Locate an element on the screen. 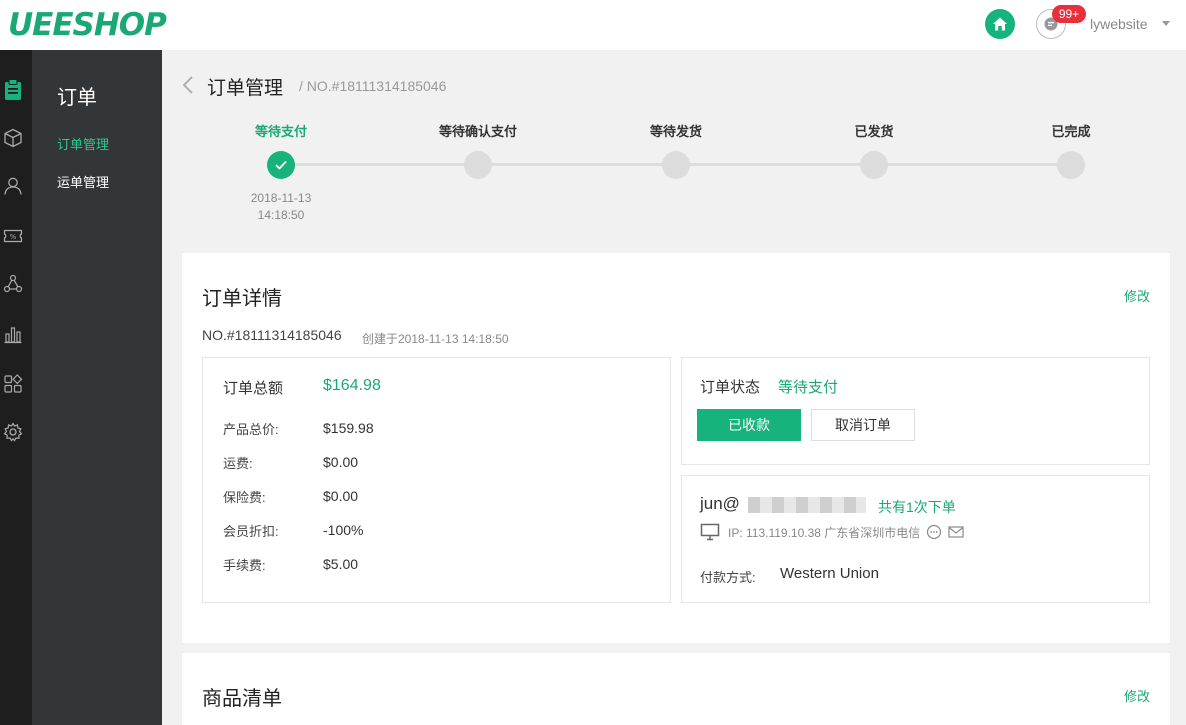 The image size is (1186, 725). product-list-card: 商品清单 修改 is located at coordinates (676, 689).